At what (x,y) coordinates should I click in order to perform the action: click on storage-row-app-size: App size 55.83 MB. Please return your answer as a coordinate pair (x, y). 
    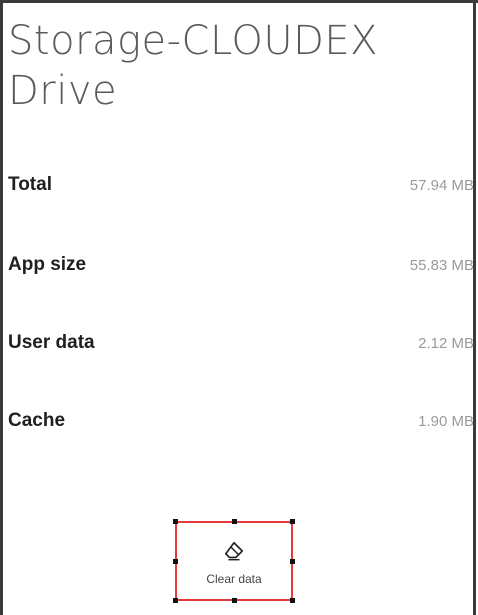
    Looking at the image, I should click on (241, 265).